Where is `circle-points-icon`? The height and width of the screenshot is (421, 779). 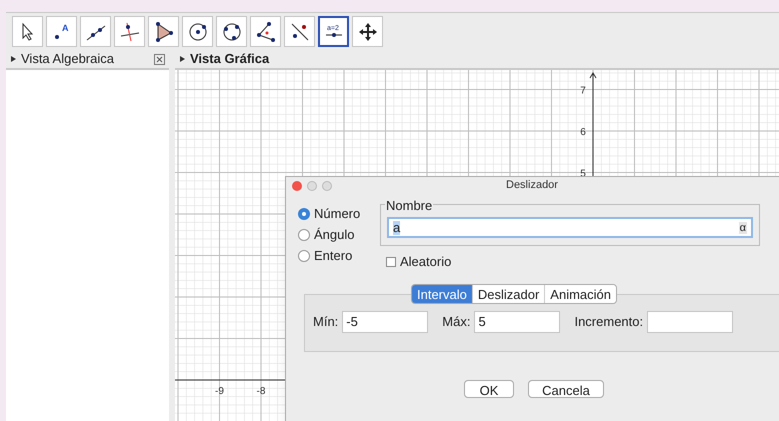
circle-points-icon is located at coordinates (231, 31).